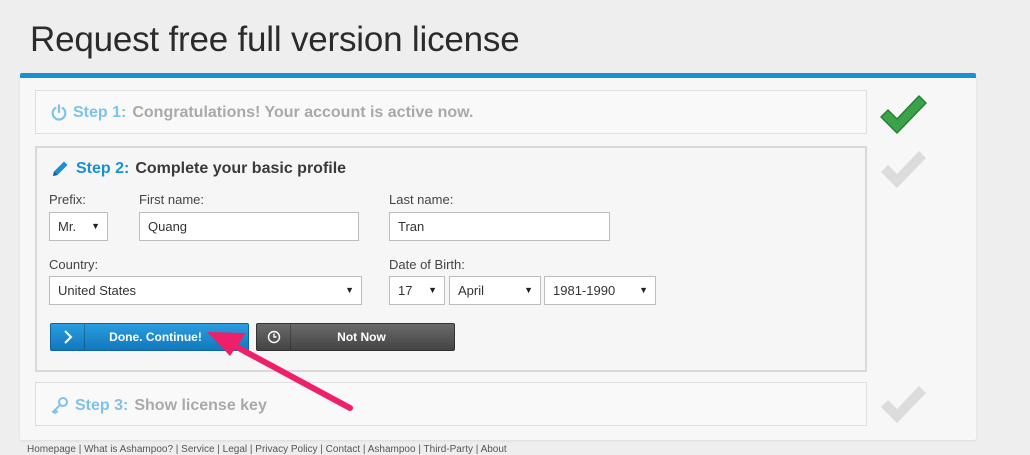  I want to click on step-3-check-icon, so click(903, 404).